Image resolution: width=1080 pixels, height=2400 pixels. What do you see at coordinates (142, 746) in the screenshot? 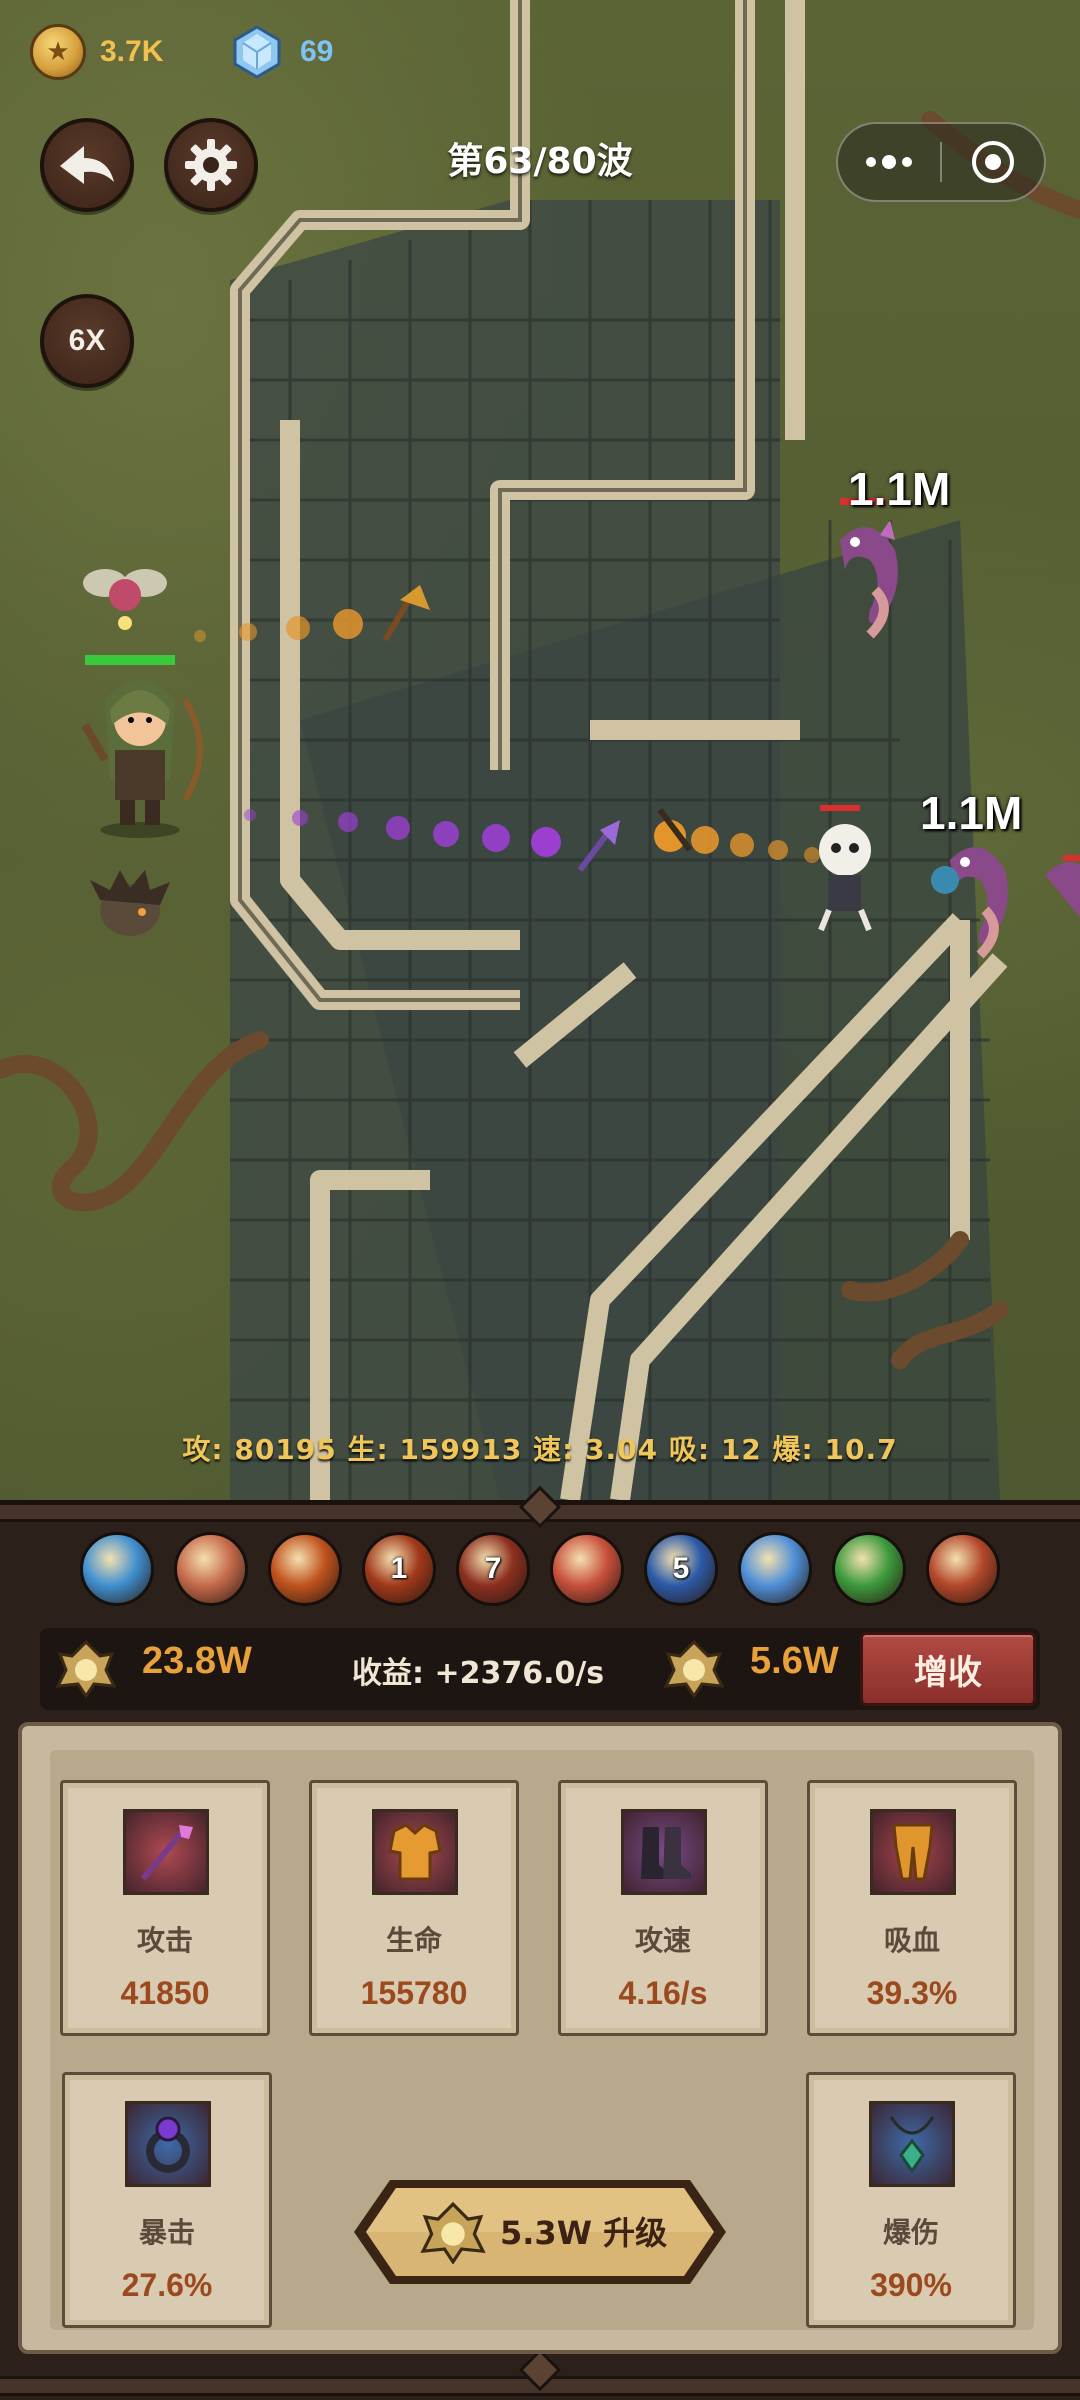
I see `archer-hero` at bounding box center [142, 746].